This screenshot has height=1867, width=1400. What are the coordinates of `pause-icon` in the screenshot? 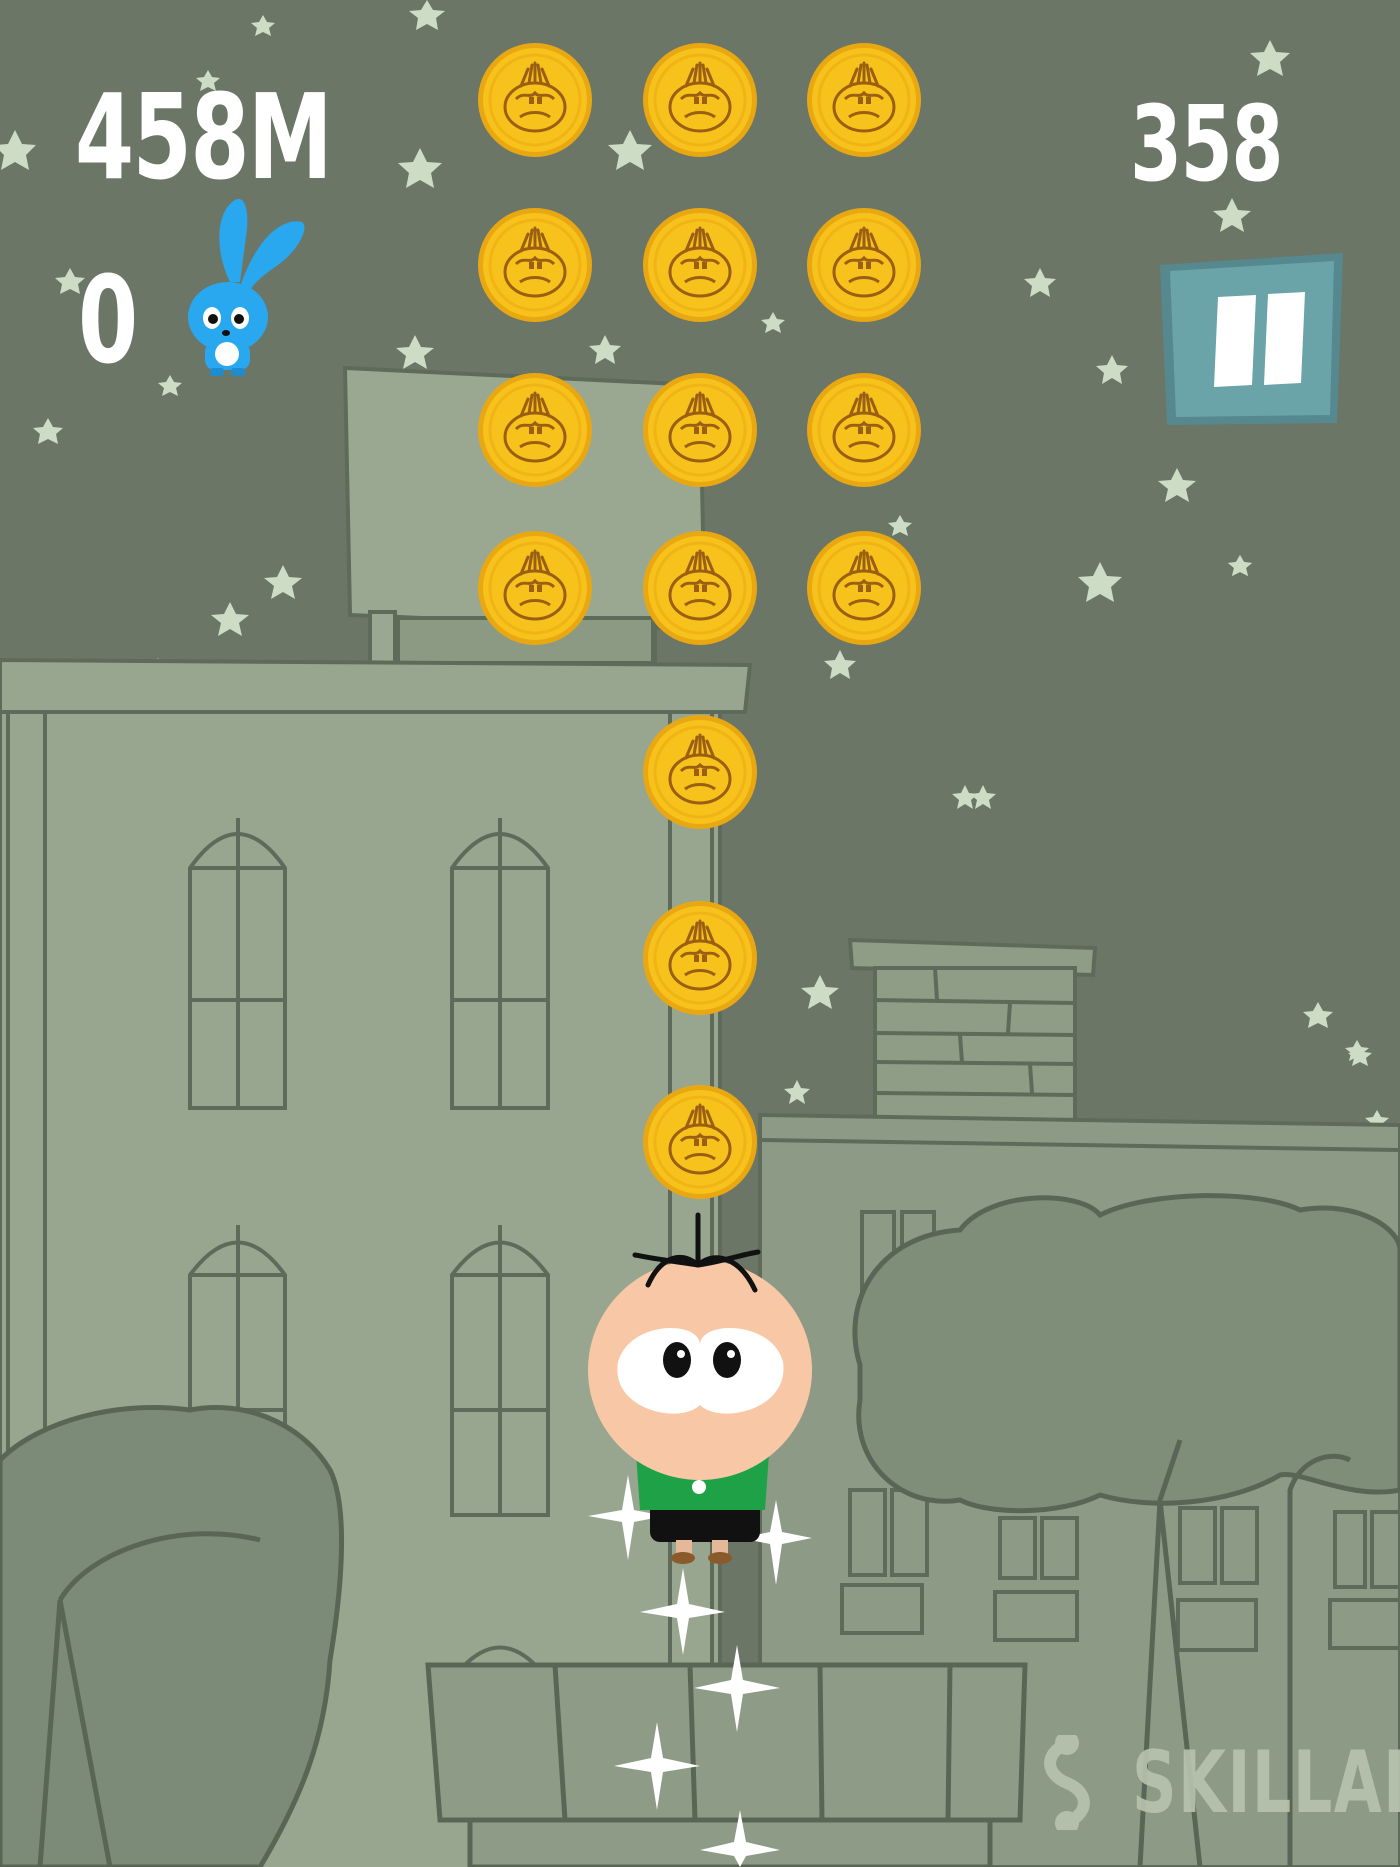 It's located at (1251, 339).